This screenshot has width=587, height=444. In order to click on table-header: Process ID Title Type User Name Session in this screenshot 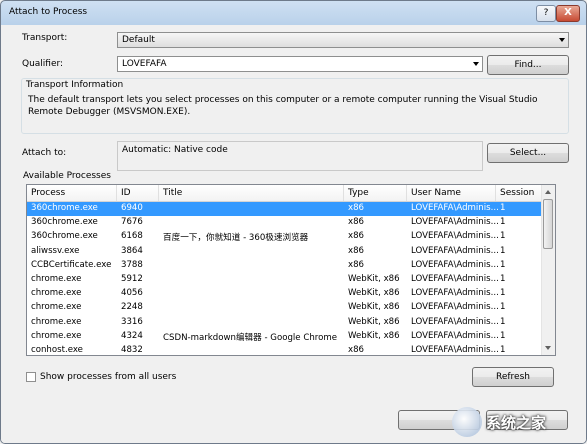, I will do `click(285, 193)`.